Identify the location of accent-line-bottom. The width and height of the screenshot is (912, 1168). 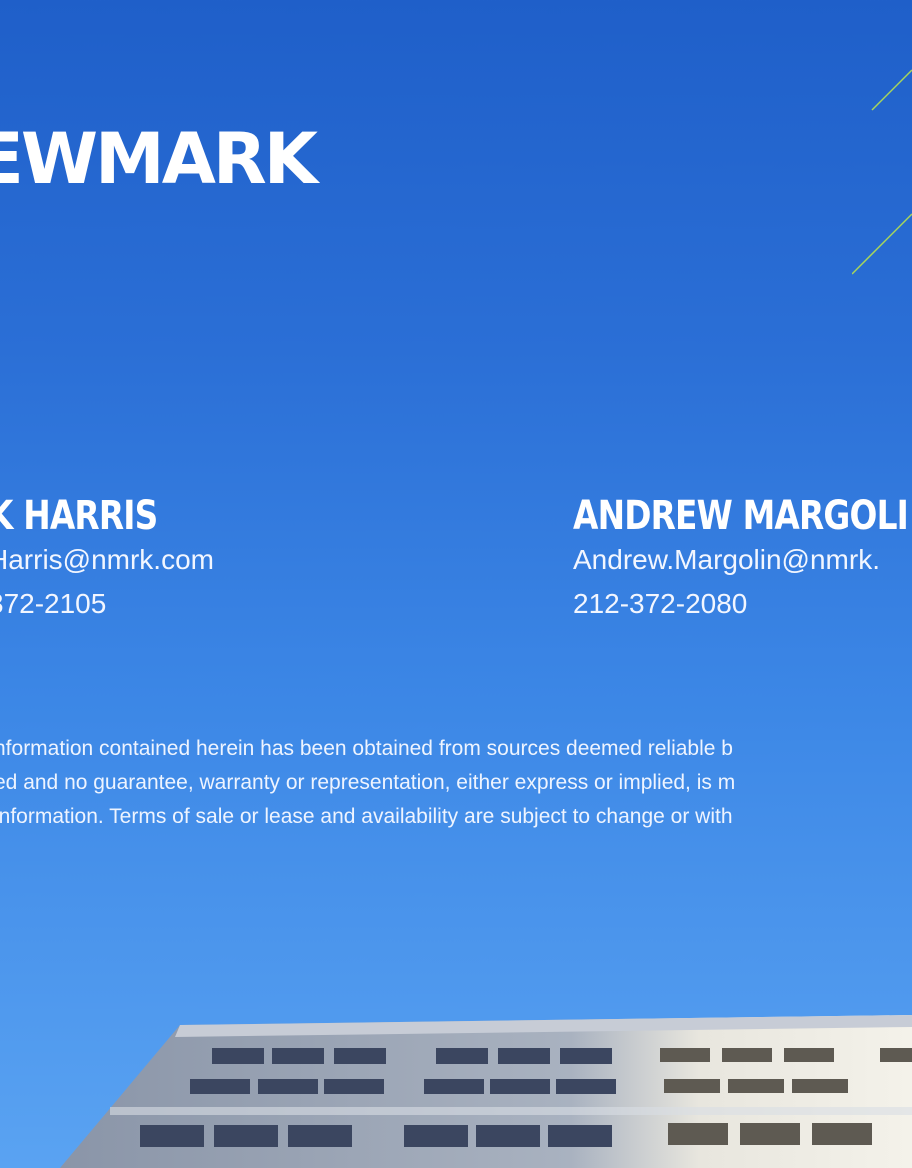
(882, 244).